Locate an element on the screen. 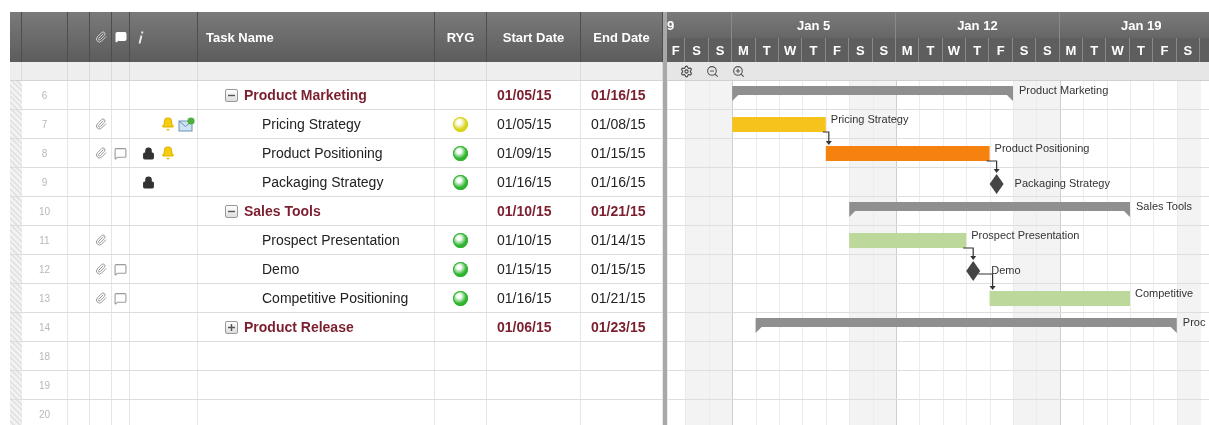 The width and height of the screenshot is (1209, 425). settings-icon is located at coordinates (686, 71).